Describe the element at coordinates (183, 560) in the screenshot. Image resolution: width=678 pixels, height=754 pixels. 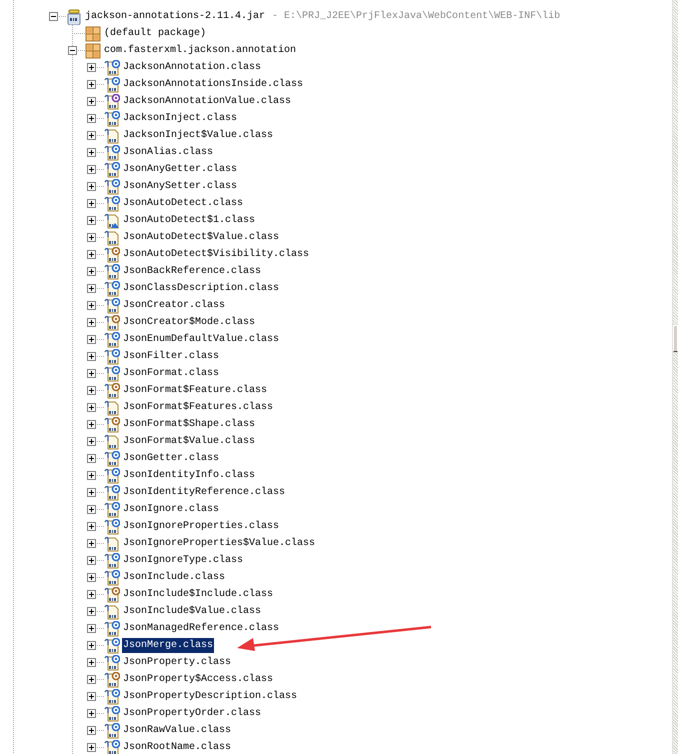
I see `tree-item: JsonIgnoreType.class` at that location.